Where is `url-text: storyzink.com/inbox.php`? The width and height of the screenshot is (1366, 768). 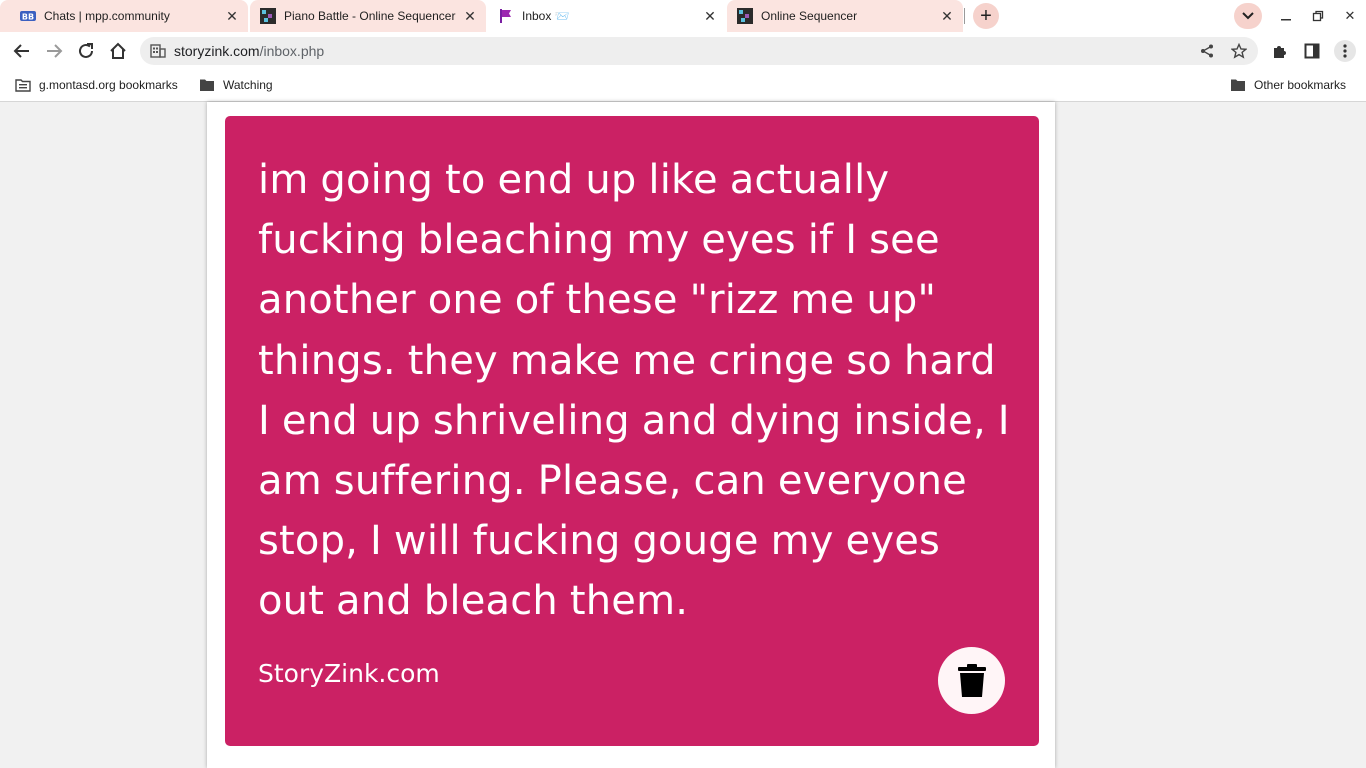 url-text: storyzink.com/inbox.php is located at coordinates (249, 51).